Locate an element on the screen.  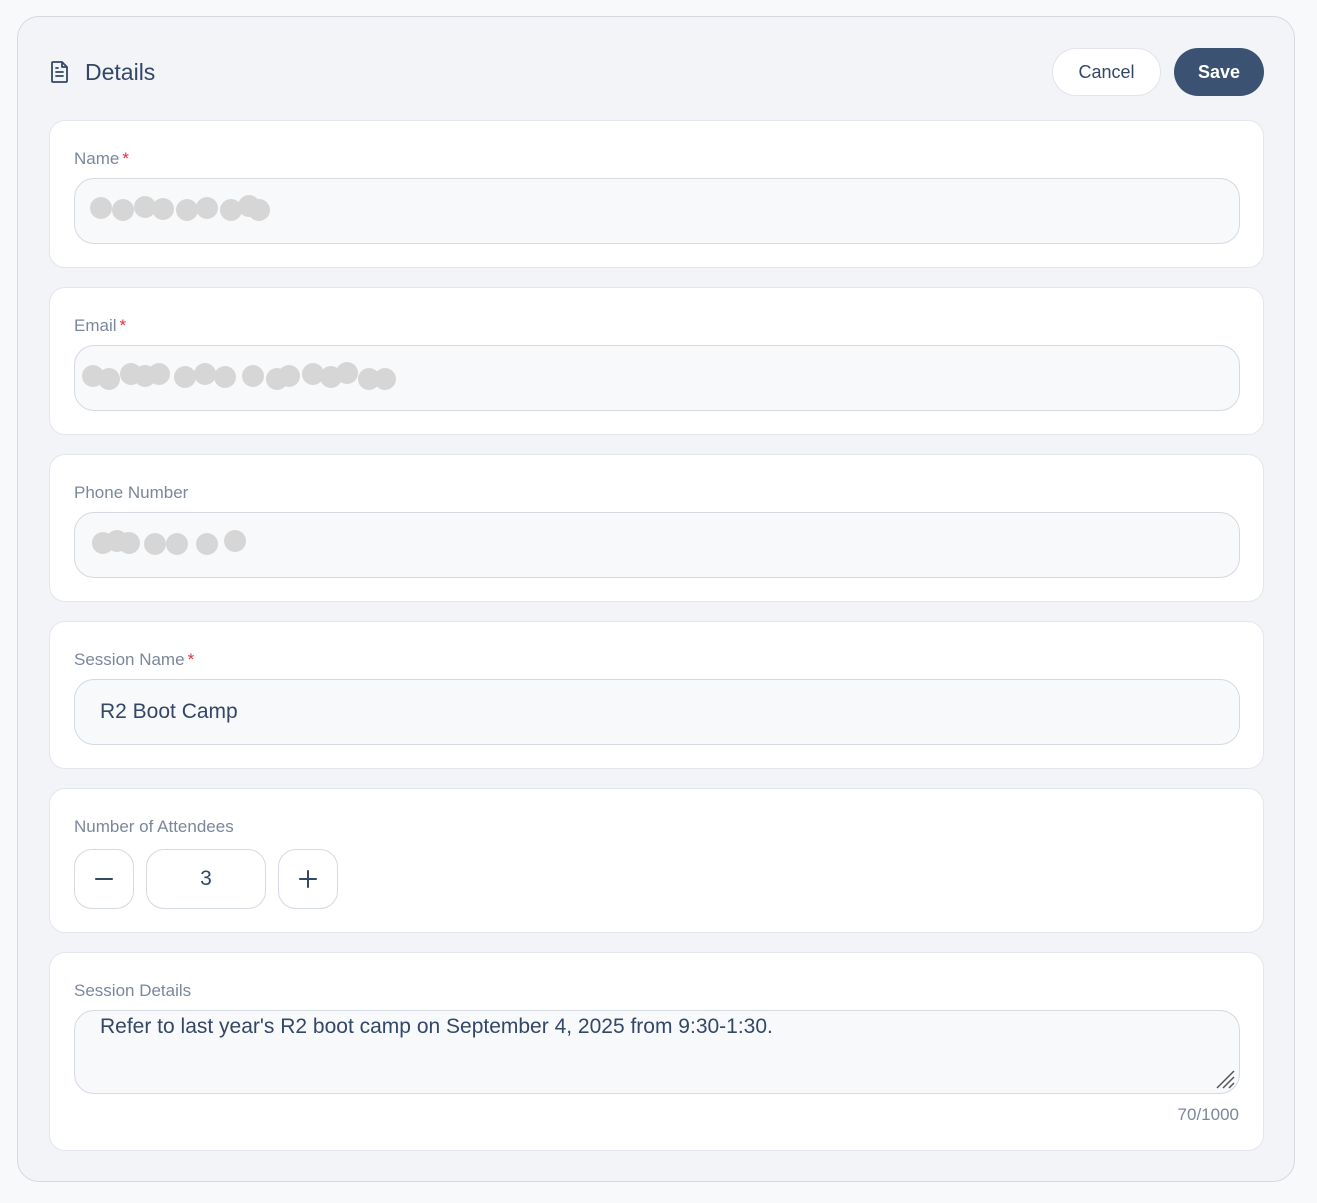
email-card: Email * is located at coordinates (656, 361).